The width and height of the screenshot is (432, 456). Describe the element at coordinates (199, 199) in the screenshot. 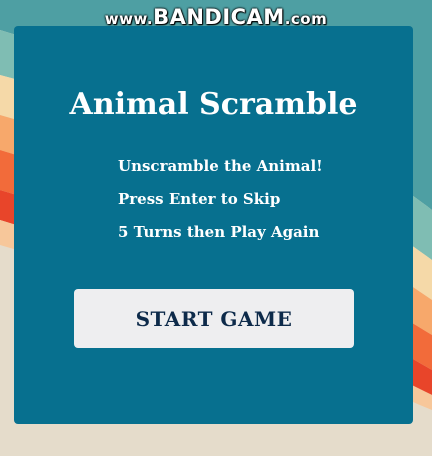

I see `instruction-item: Press Enter to Skip` at that location.